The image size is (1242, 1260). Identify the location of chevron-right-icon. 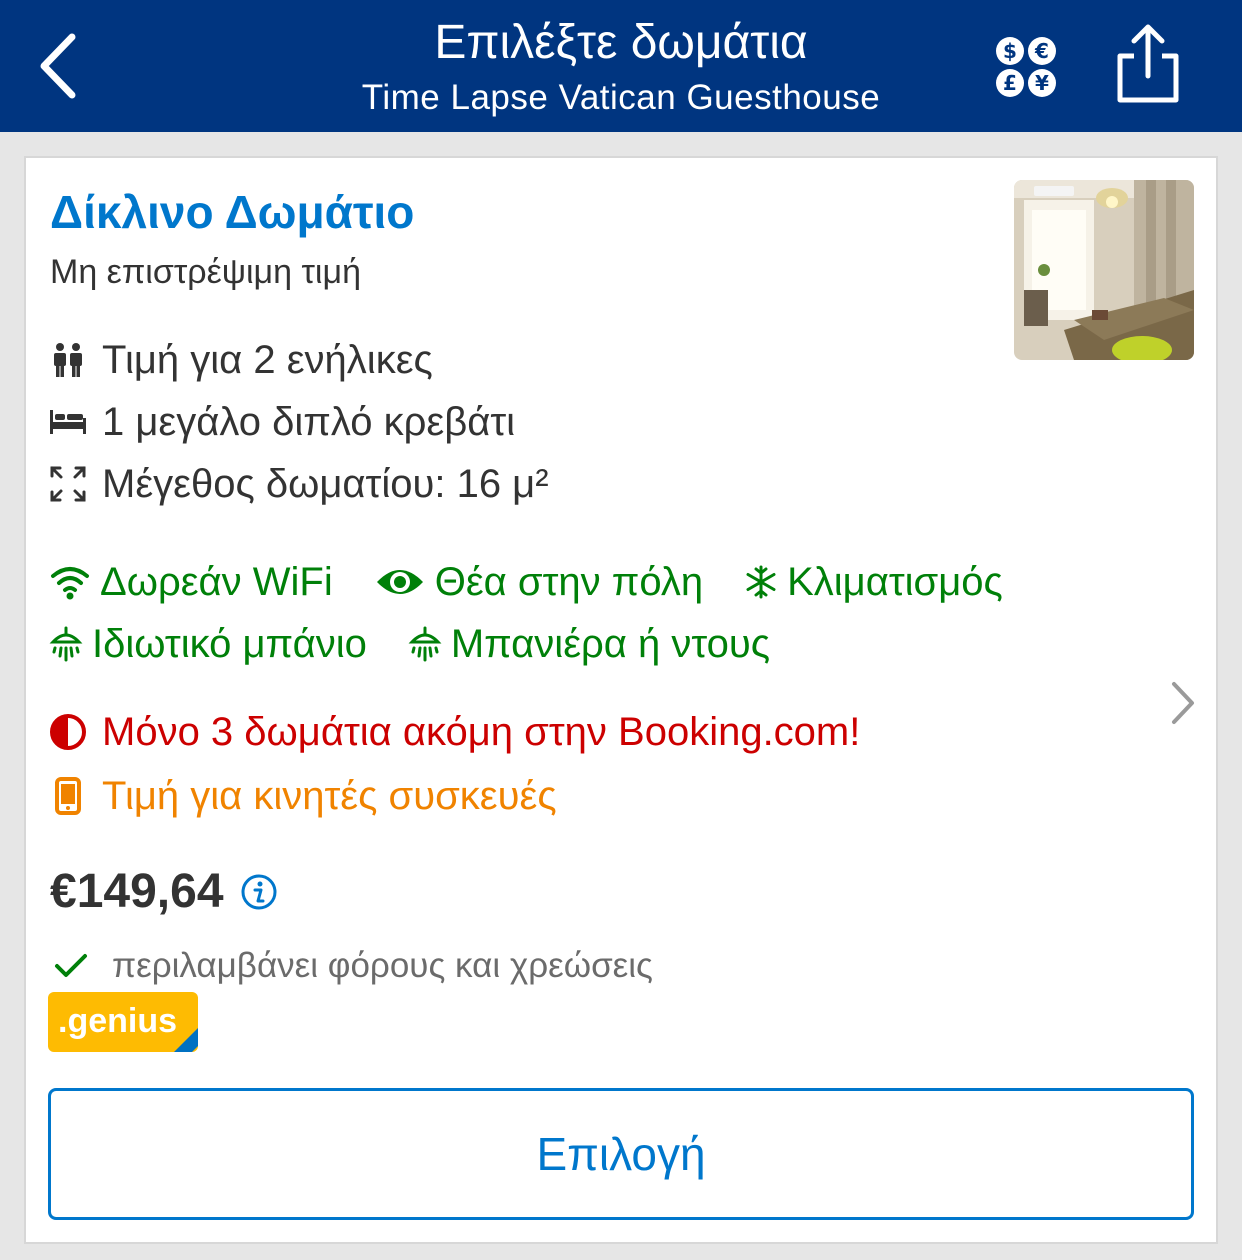
(1183, 703).